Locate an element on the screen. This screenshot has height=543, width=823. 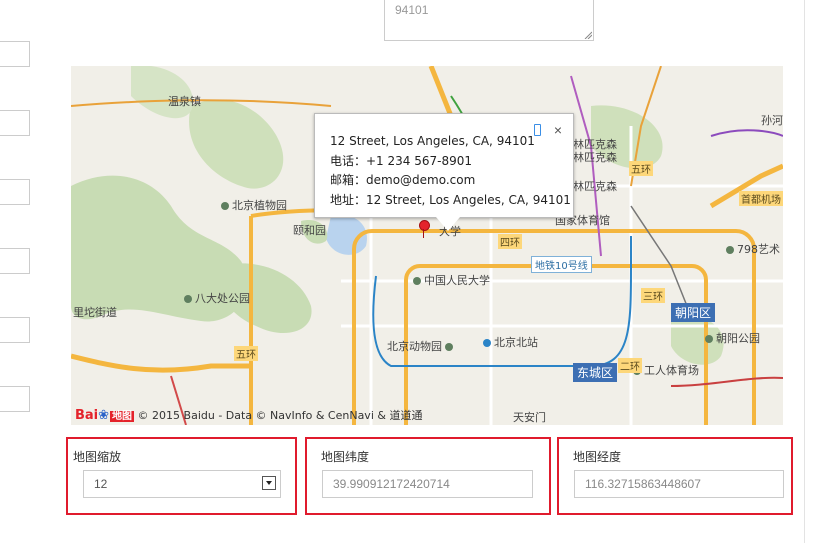
address-textarea-value: 94101 is located at coordinates (412, 10).